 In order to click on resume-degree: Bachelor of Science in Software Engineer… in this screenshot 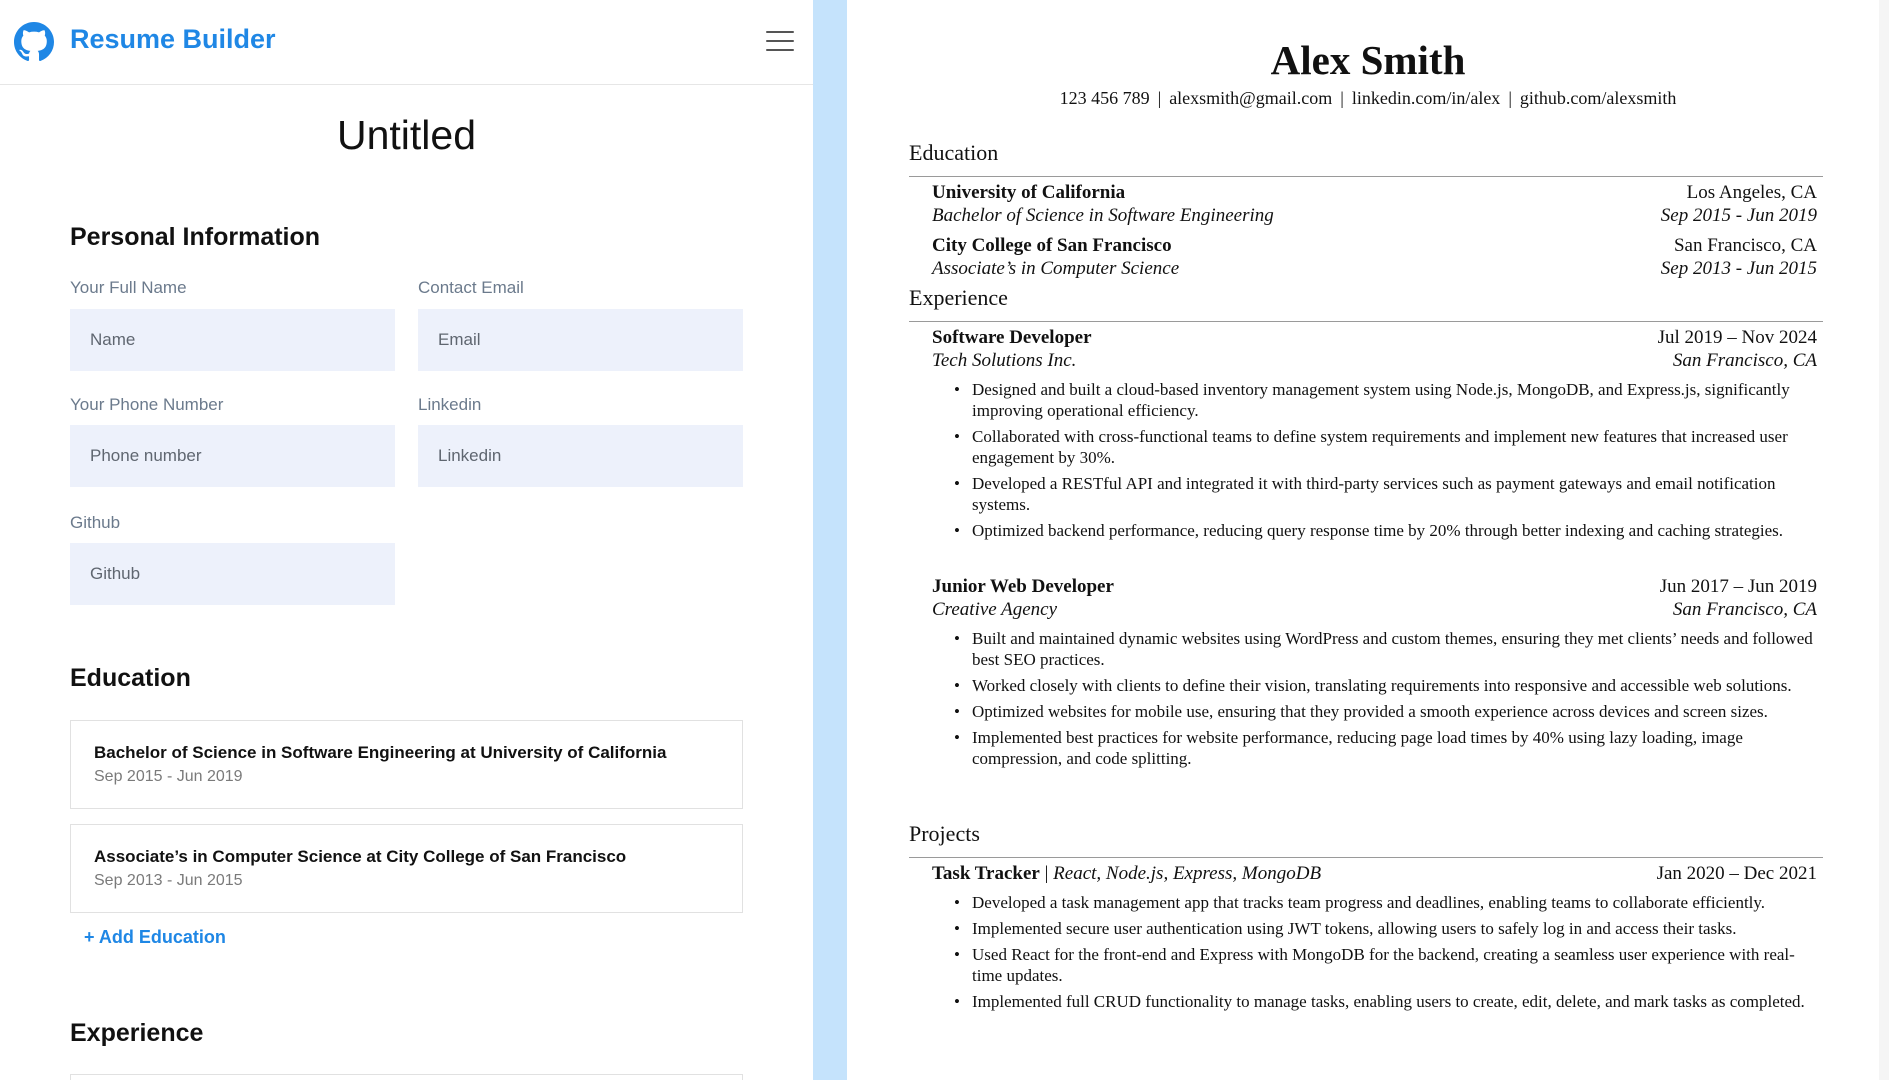, I will do `click(1103, 215)`.